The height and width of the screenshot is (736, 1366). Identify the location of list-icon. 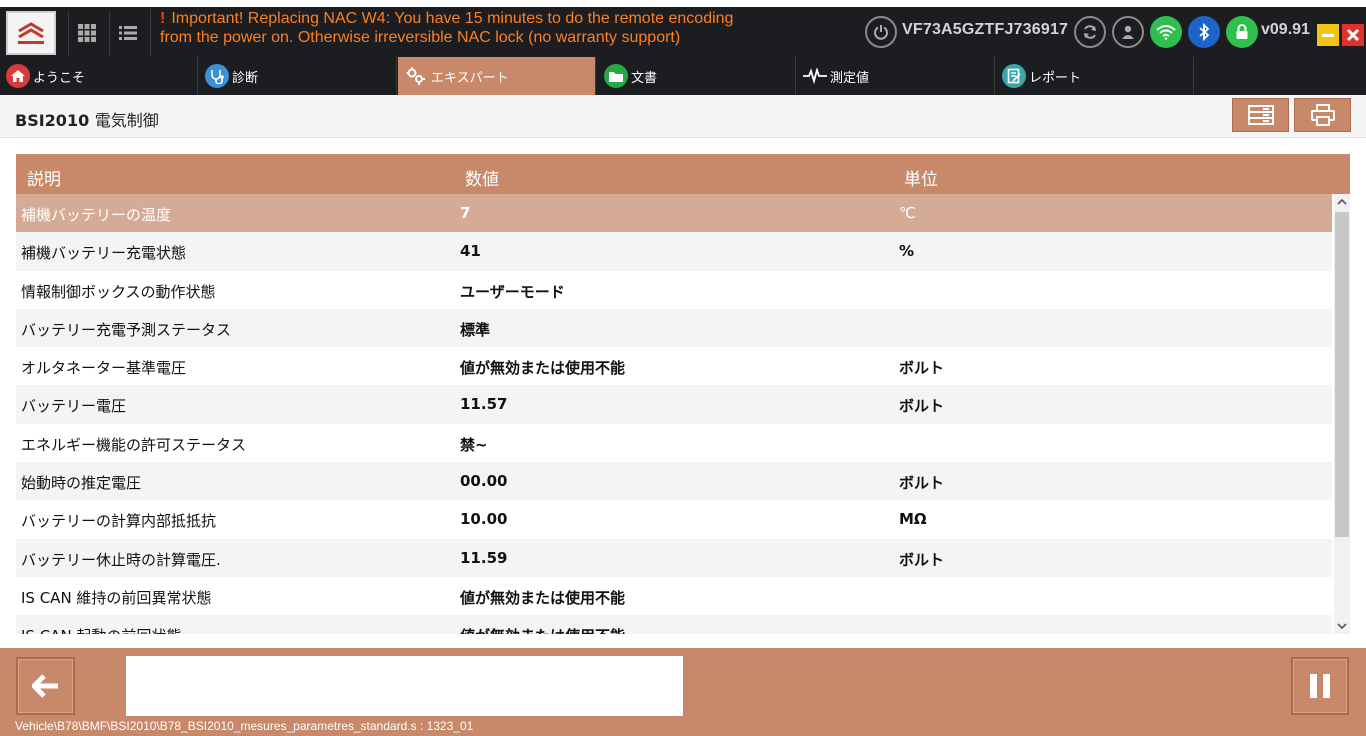
(127, 33).